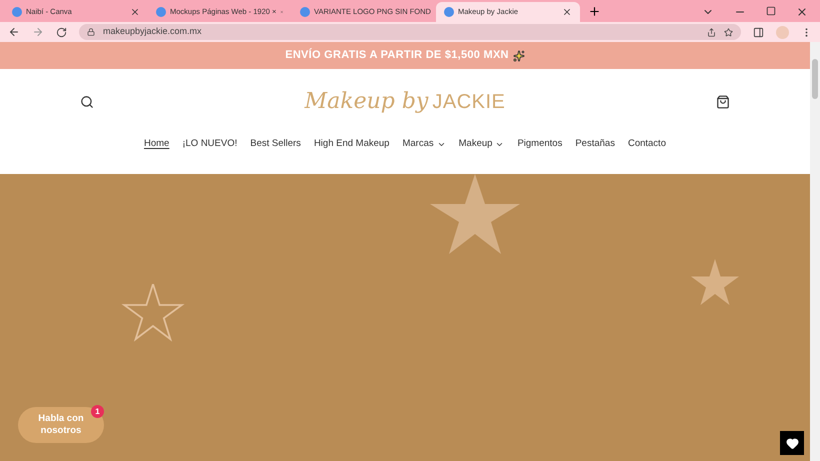 The height and width of the screenshot is (461, 820). Describe the element at coordinates (595, 144) in the screenshot. I see `nav-link: Pestañas` at that location.